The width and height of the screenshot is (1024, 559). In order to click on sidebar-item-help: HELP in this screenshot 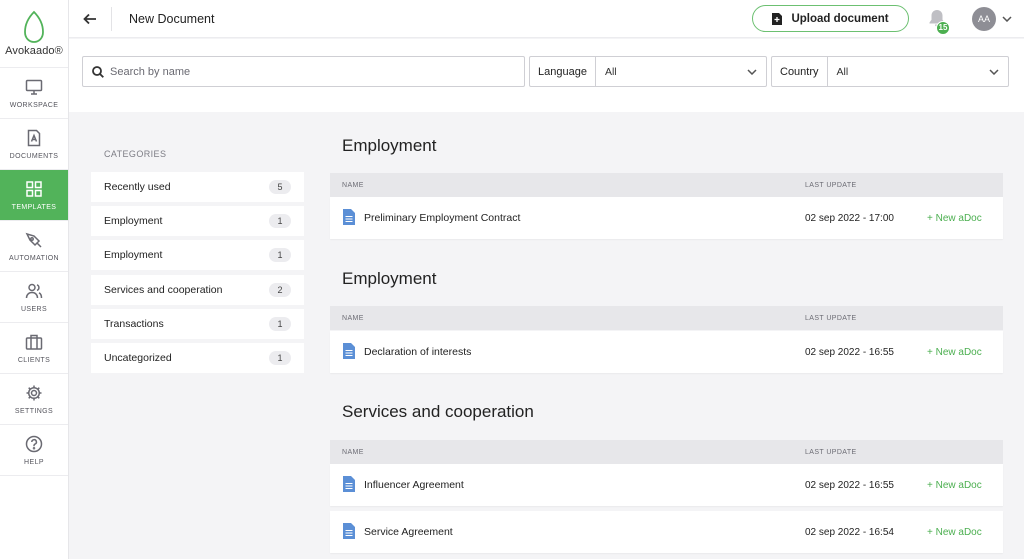, I will do `click(34, 450)`.